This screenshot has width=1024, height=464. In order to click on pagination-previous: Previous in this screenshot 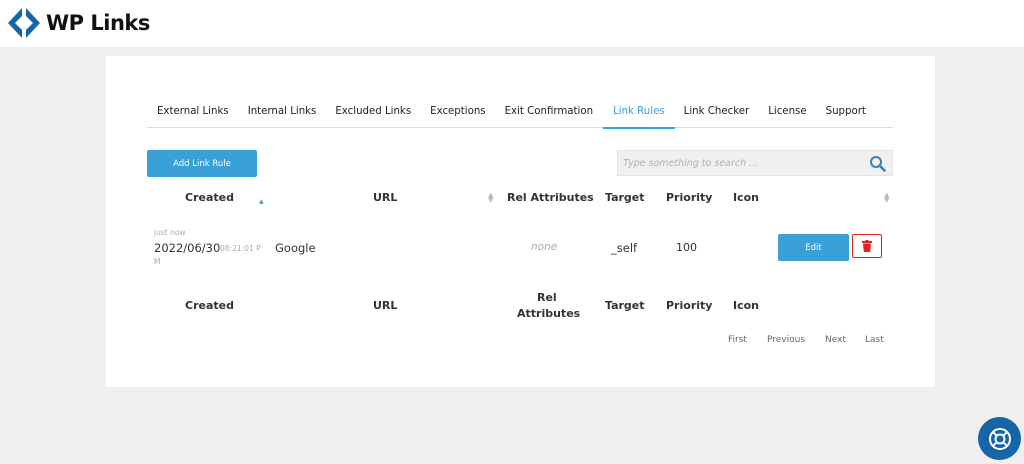, I will do `click(786, 340)`.